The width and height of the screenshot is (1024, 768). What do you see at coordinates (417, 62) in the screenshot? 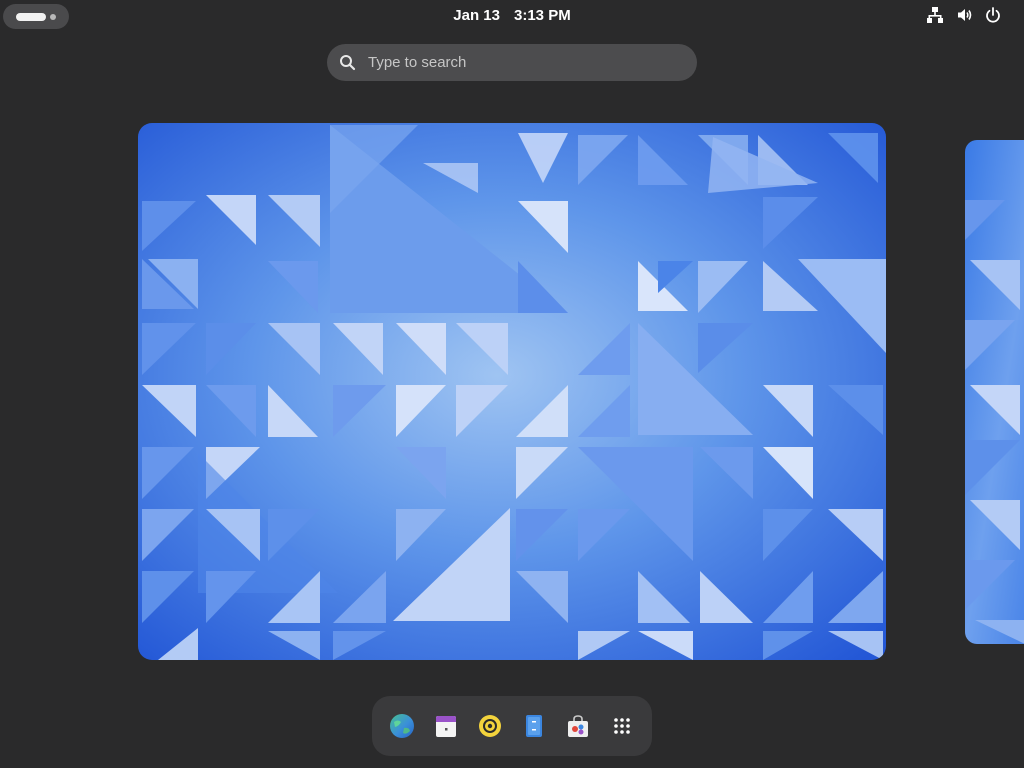
I see `search-placeholder: Type to search` at bounding box center [417, 62].